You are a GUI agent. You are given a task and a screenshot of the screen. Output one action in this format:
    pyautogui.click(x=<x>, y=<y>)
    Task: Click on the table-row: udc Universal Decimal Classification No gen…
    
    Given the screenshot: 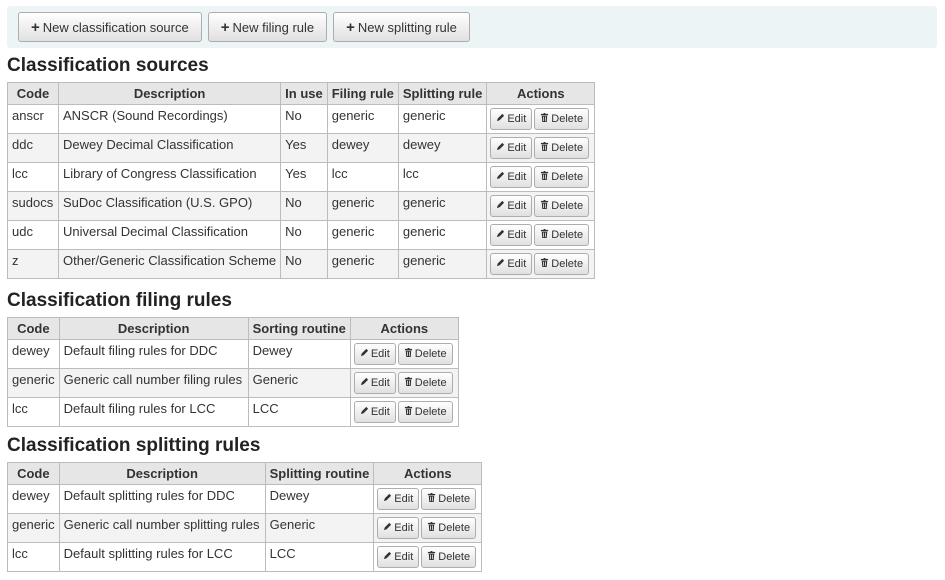 What is the action you would take?
    pyautogui.click(x=301, y=235)
    